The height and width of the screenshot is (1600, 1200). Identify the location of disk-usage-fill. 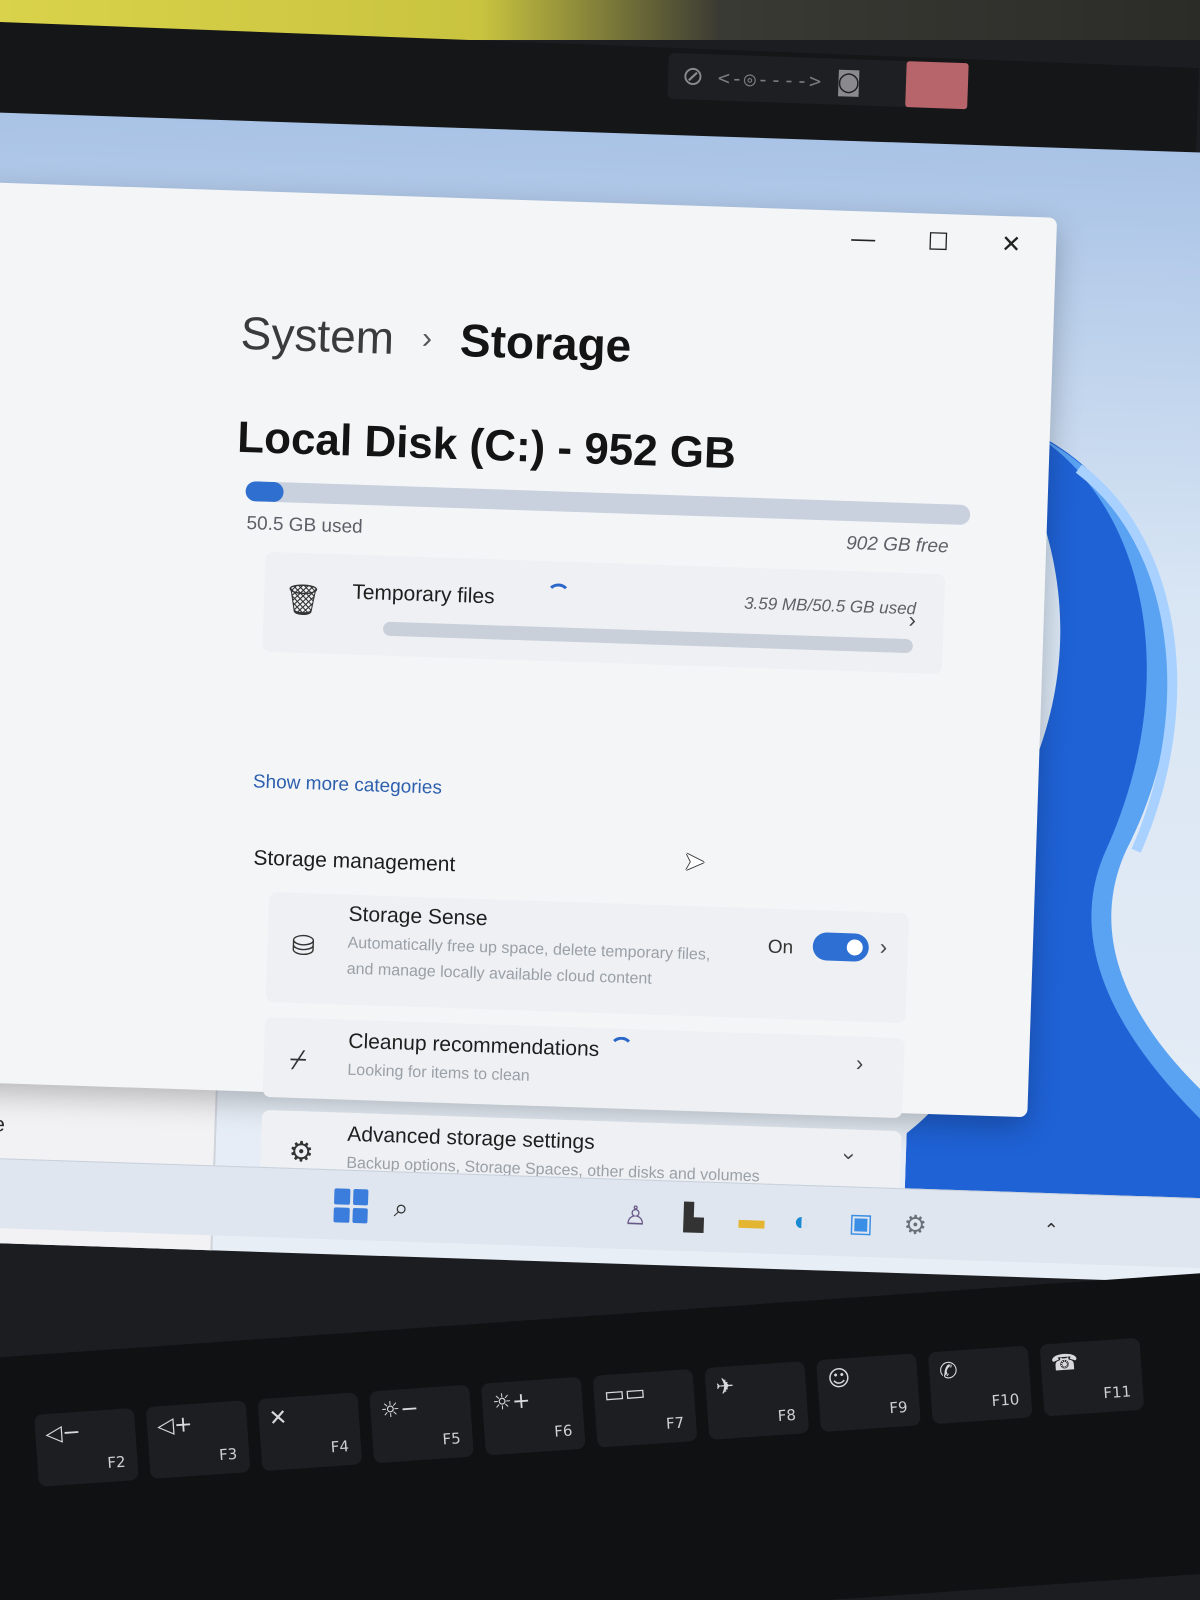
(265, 492).